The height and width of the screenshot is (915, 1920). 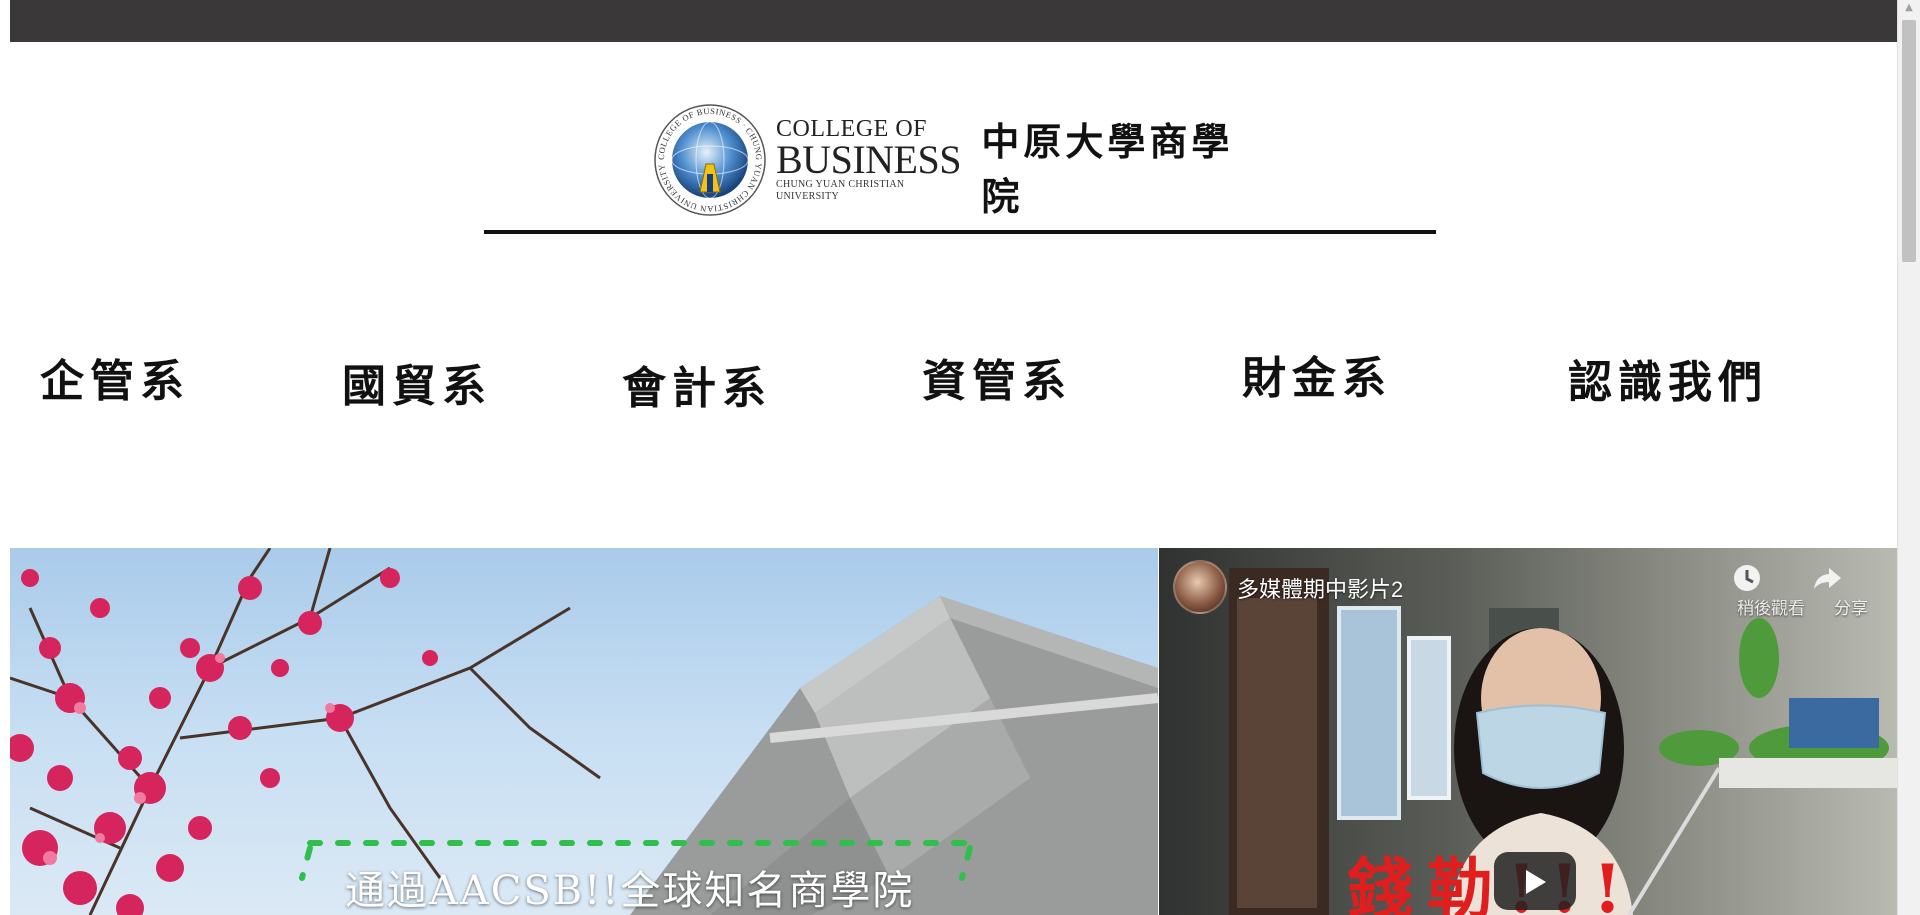 I want to click on channel-avatar, so click(x=1200, y=587).